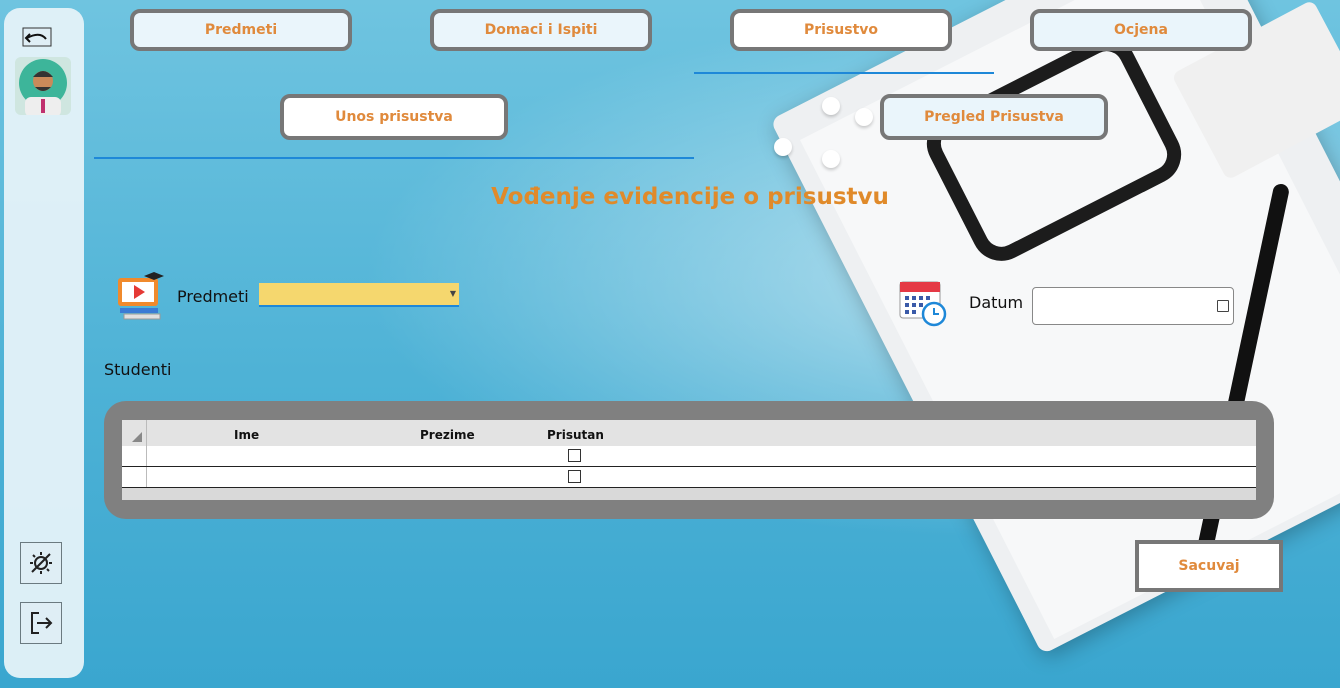 This screenshot has width=1340, height=688. What do you see at coordinates (134, 433) in the screenshot?
I see `select-all-corner` at bounding box center [134, 433].